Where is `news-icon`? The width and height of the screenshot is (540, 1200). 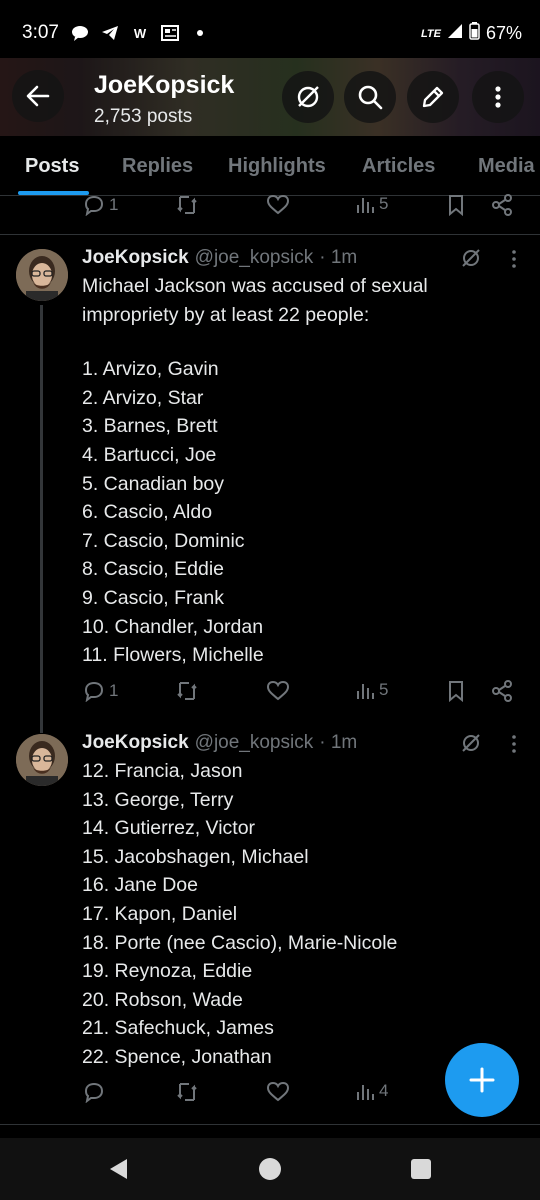 news-icon is located at coordinates (170, 33).